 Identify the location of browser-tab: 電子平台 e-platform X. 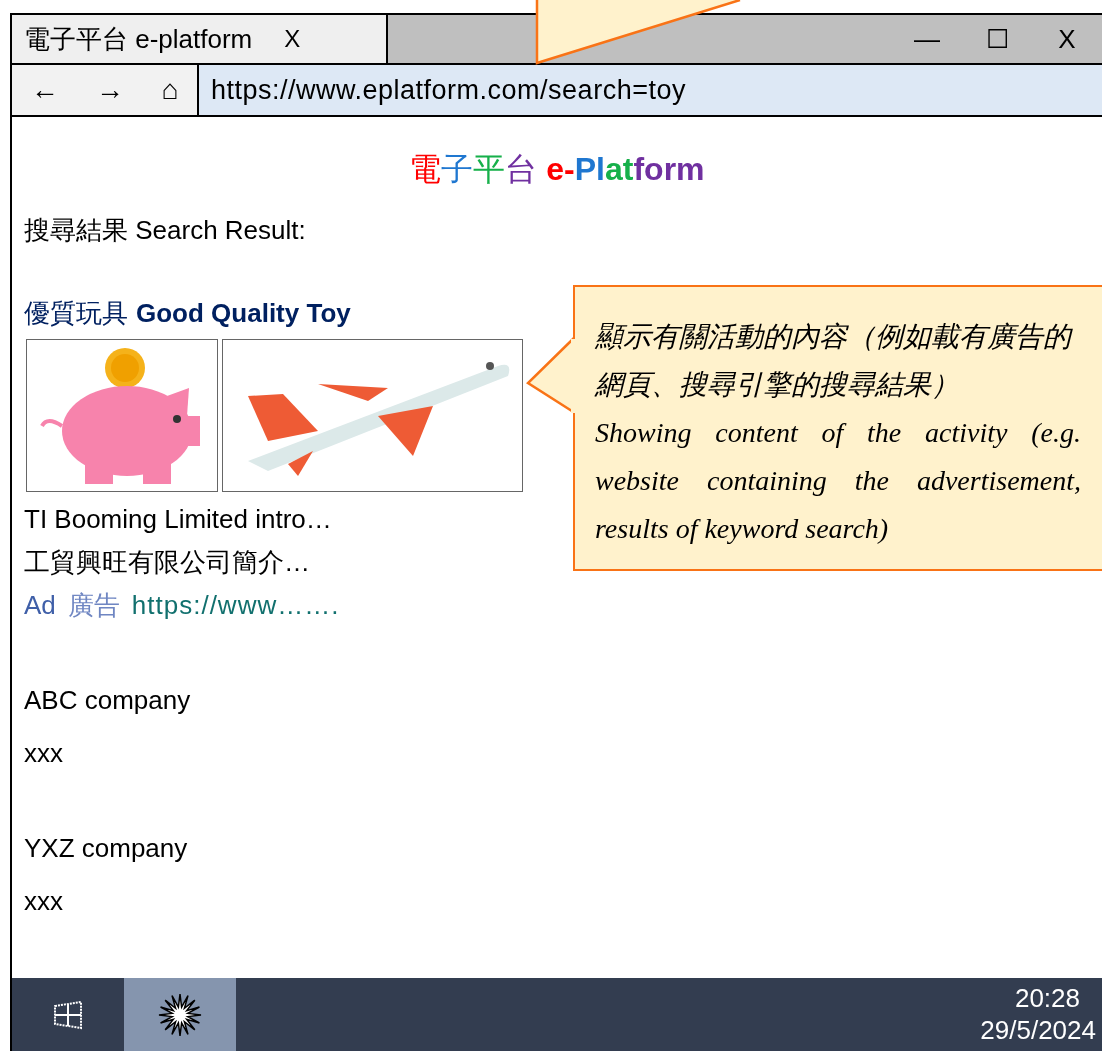
(200, 39).